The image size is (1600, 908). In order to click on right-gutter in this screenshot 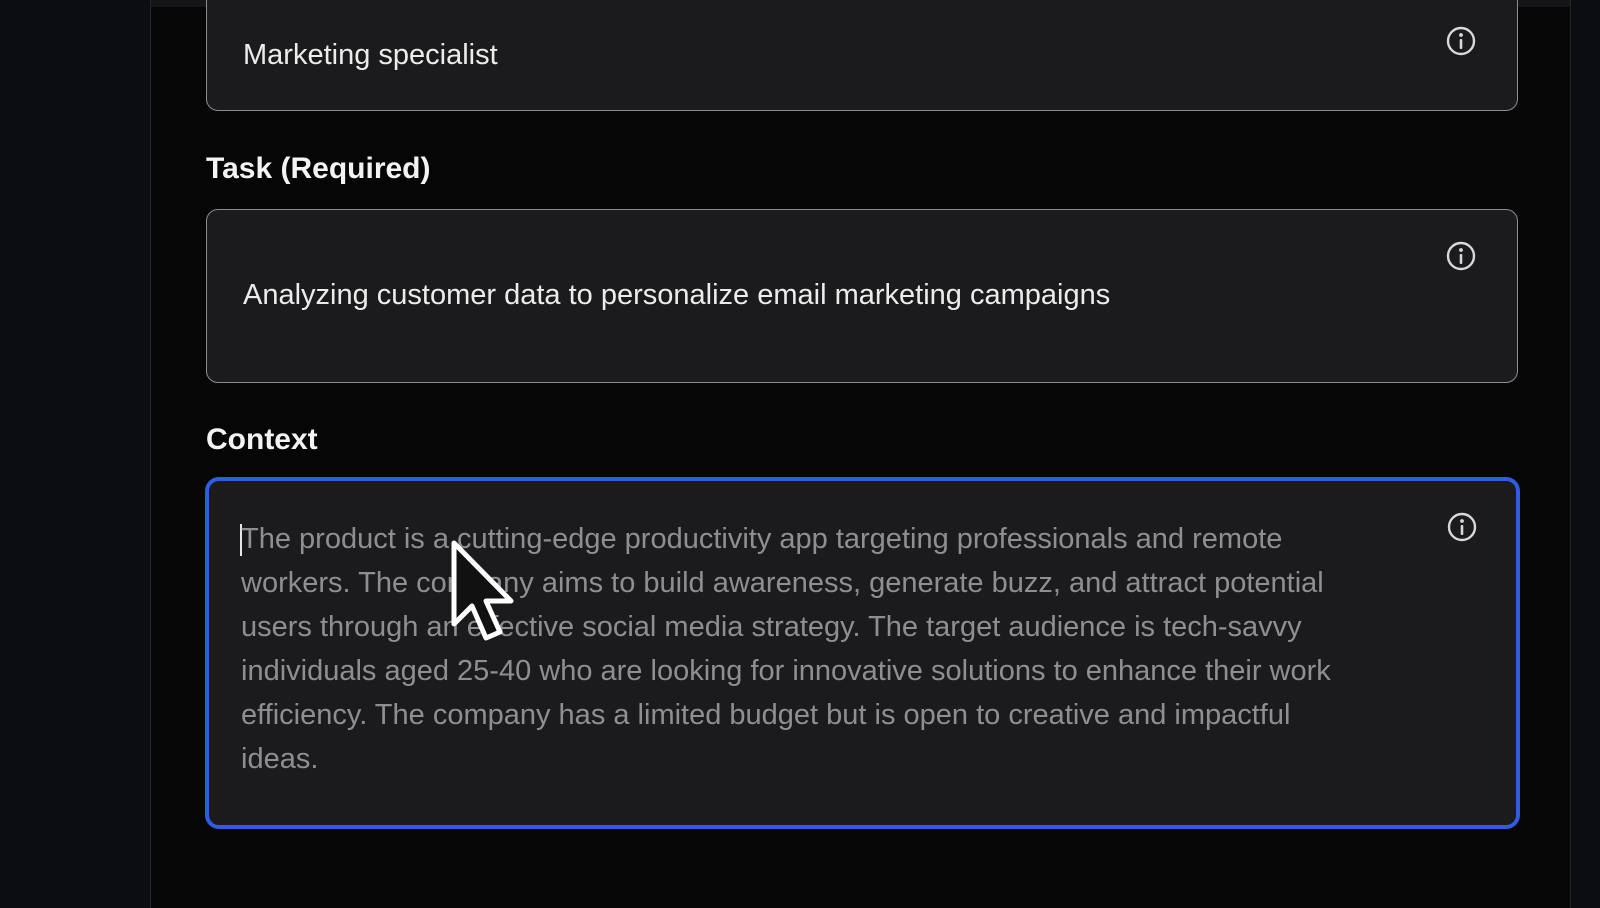, I will do `click(1585, 454)`.